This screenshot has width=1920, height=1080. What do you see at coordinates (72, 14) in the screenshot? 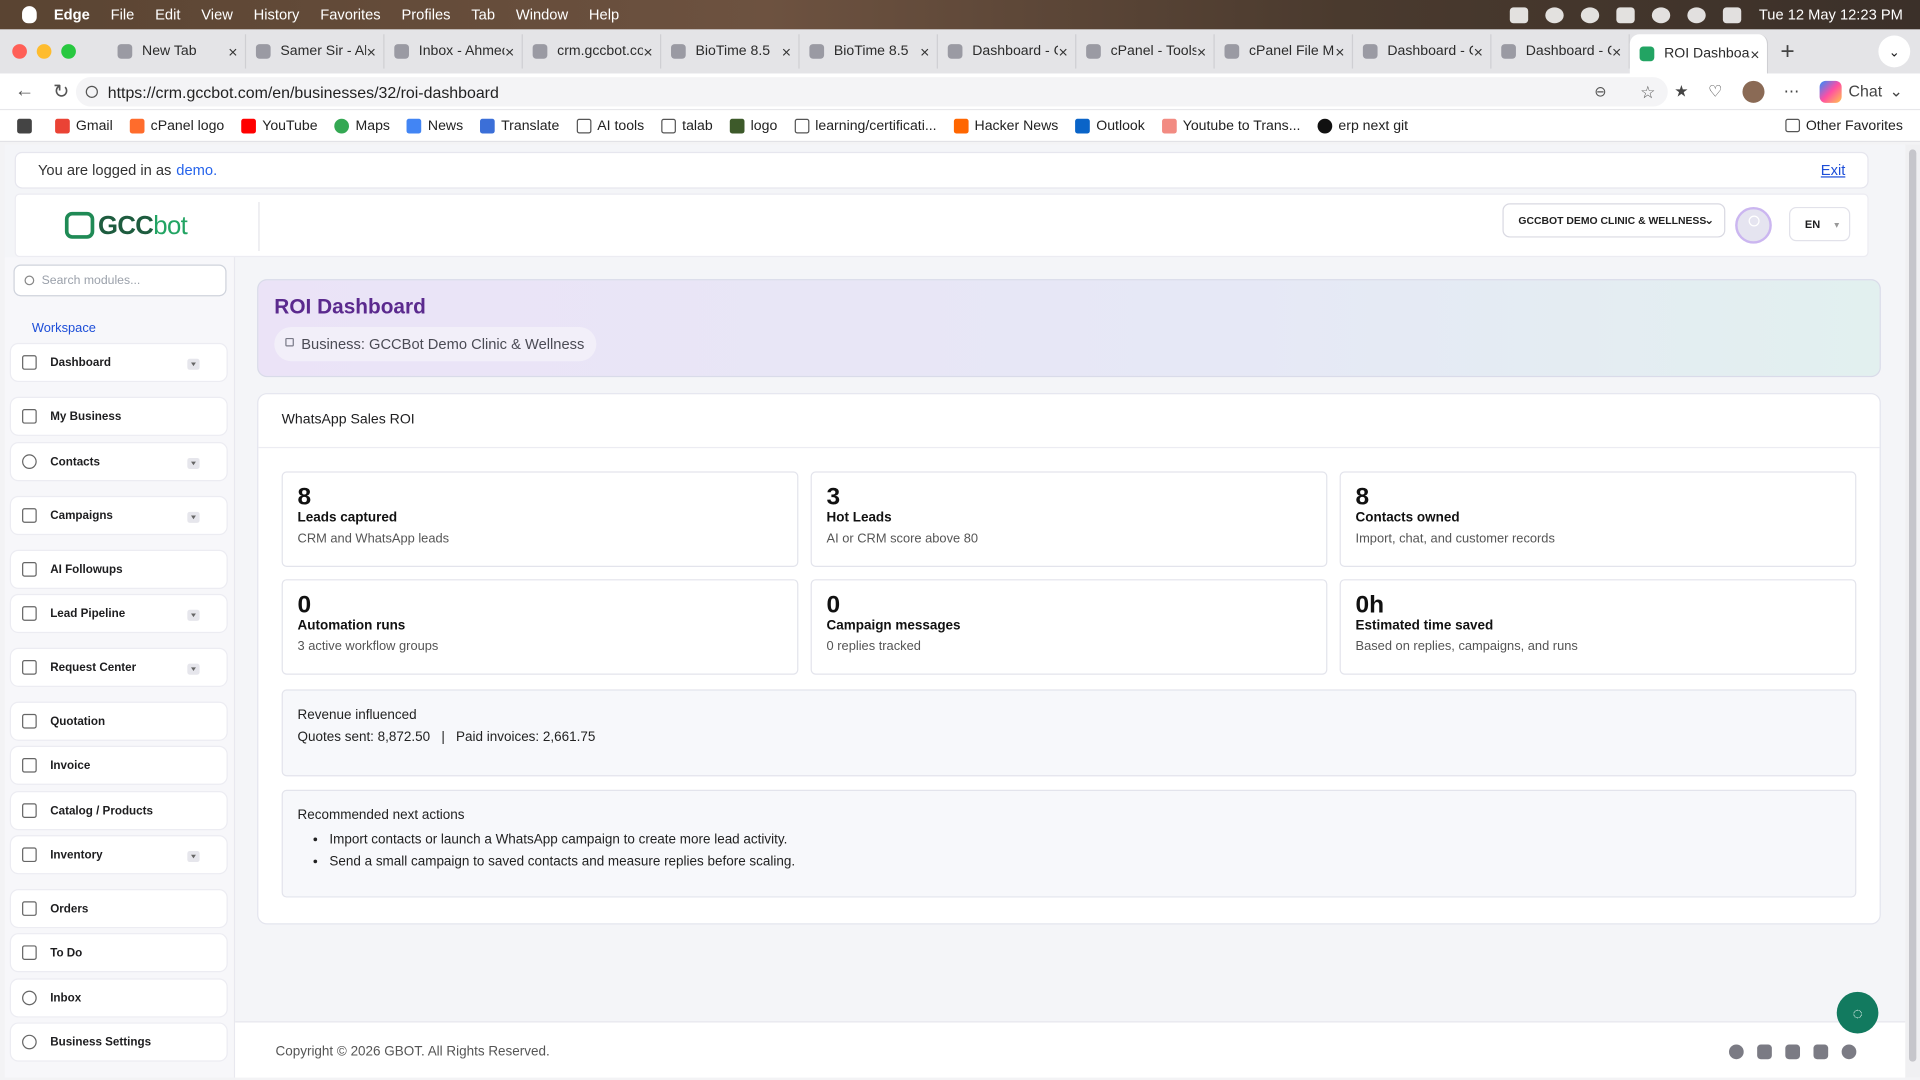
I see `menu-app: Edge` at bounding box center [72, 14].